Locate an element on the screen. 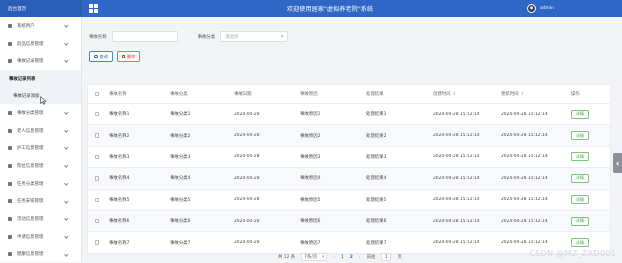 This screenshot has width=622, height=263. next-page-button: › is located at coordinates (360, 257).